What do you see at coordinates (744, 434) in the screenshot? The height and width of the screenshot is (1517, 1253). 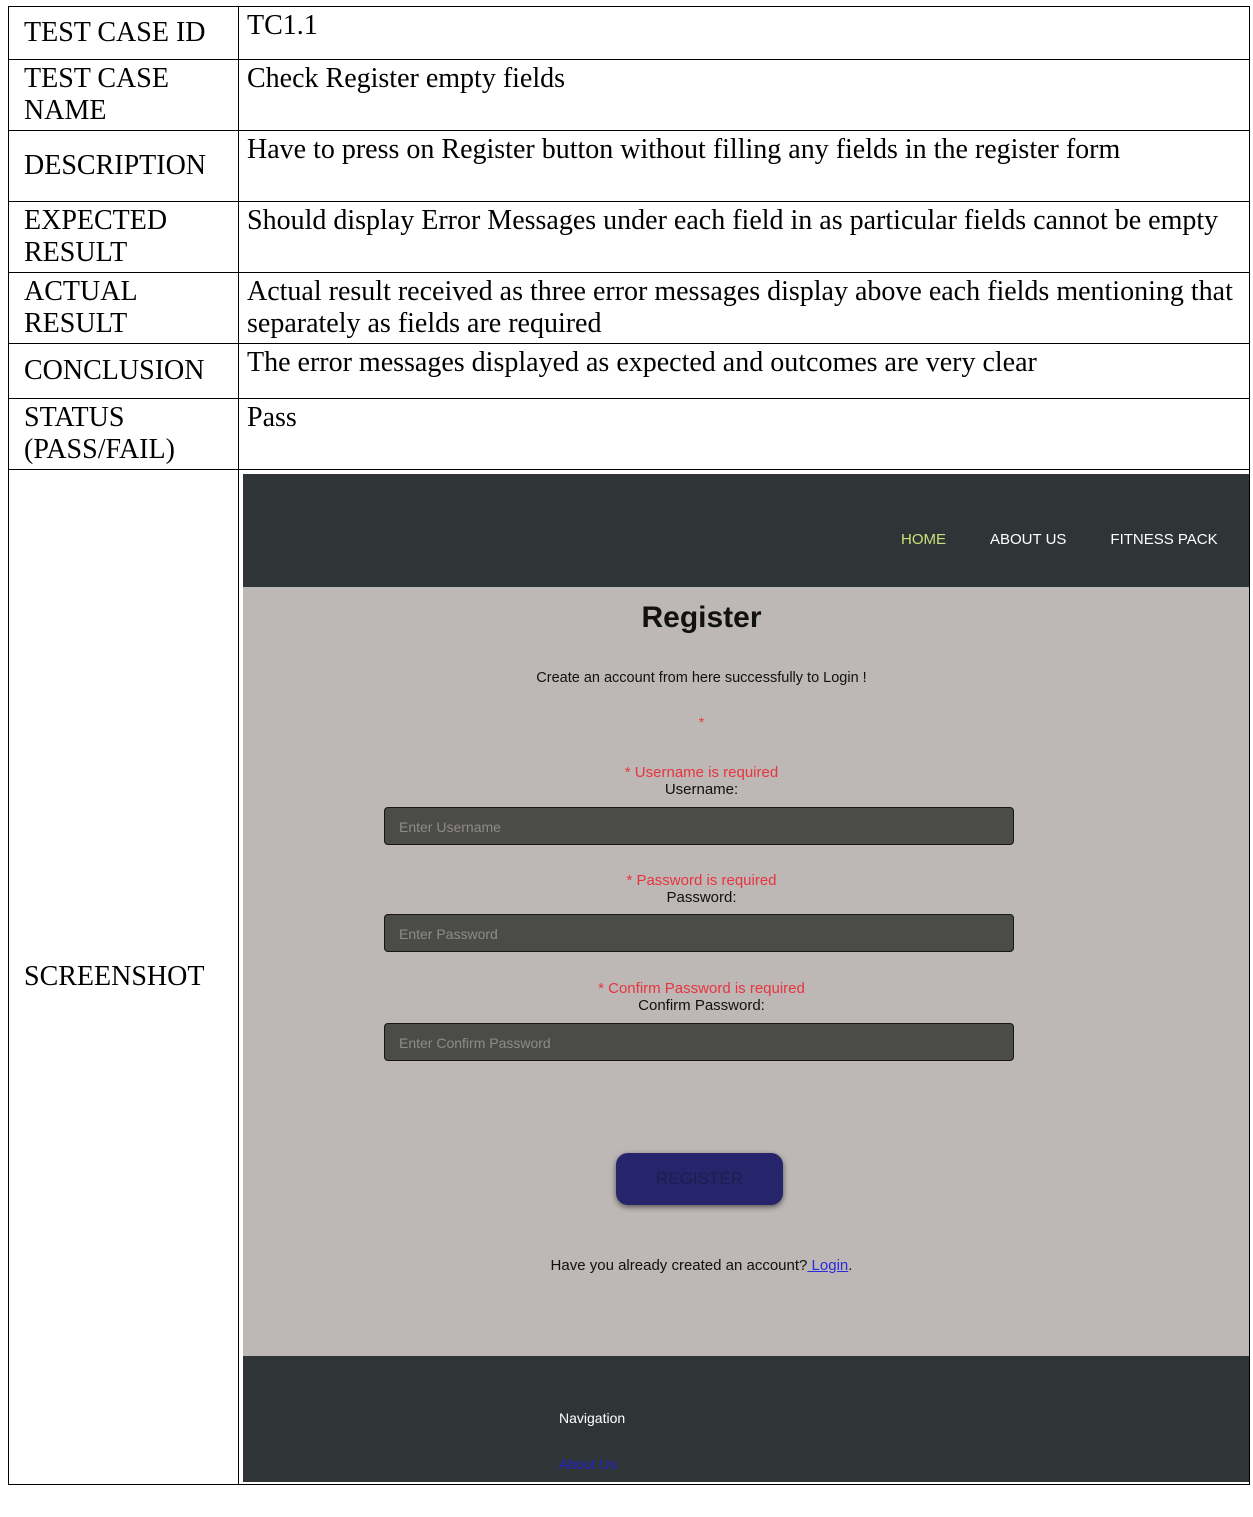 I see `field-value: Pass` at bounding box center [744, 434].